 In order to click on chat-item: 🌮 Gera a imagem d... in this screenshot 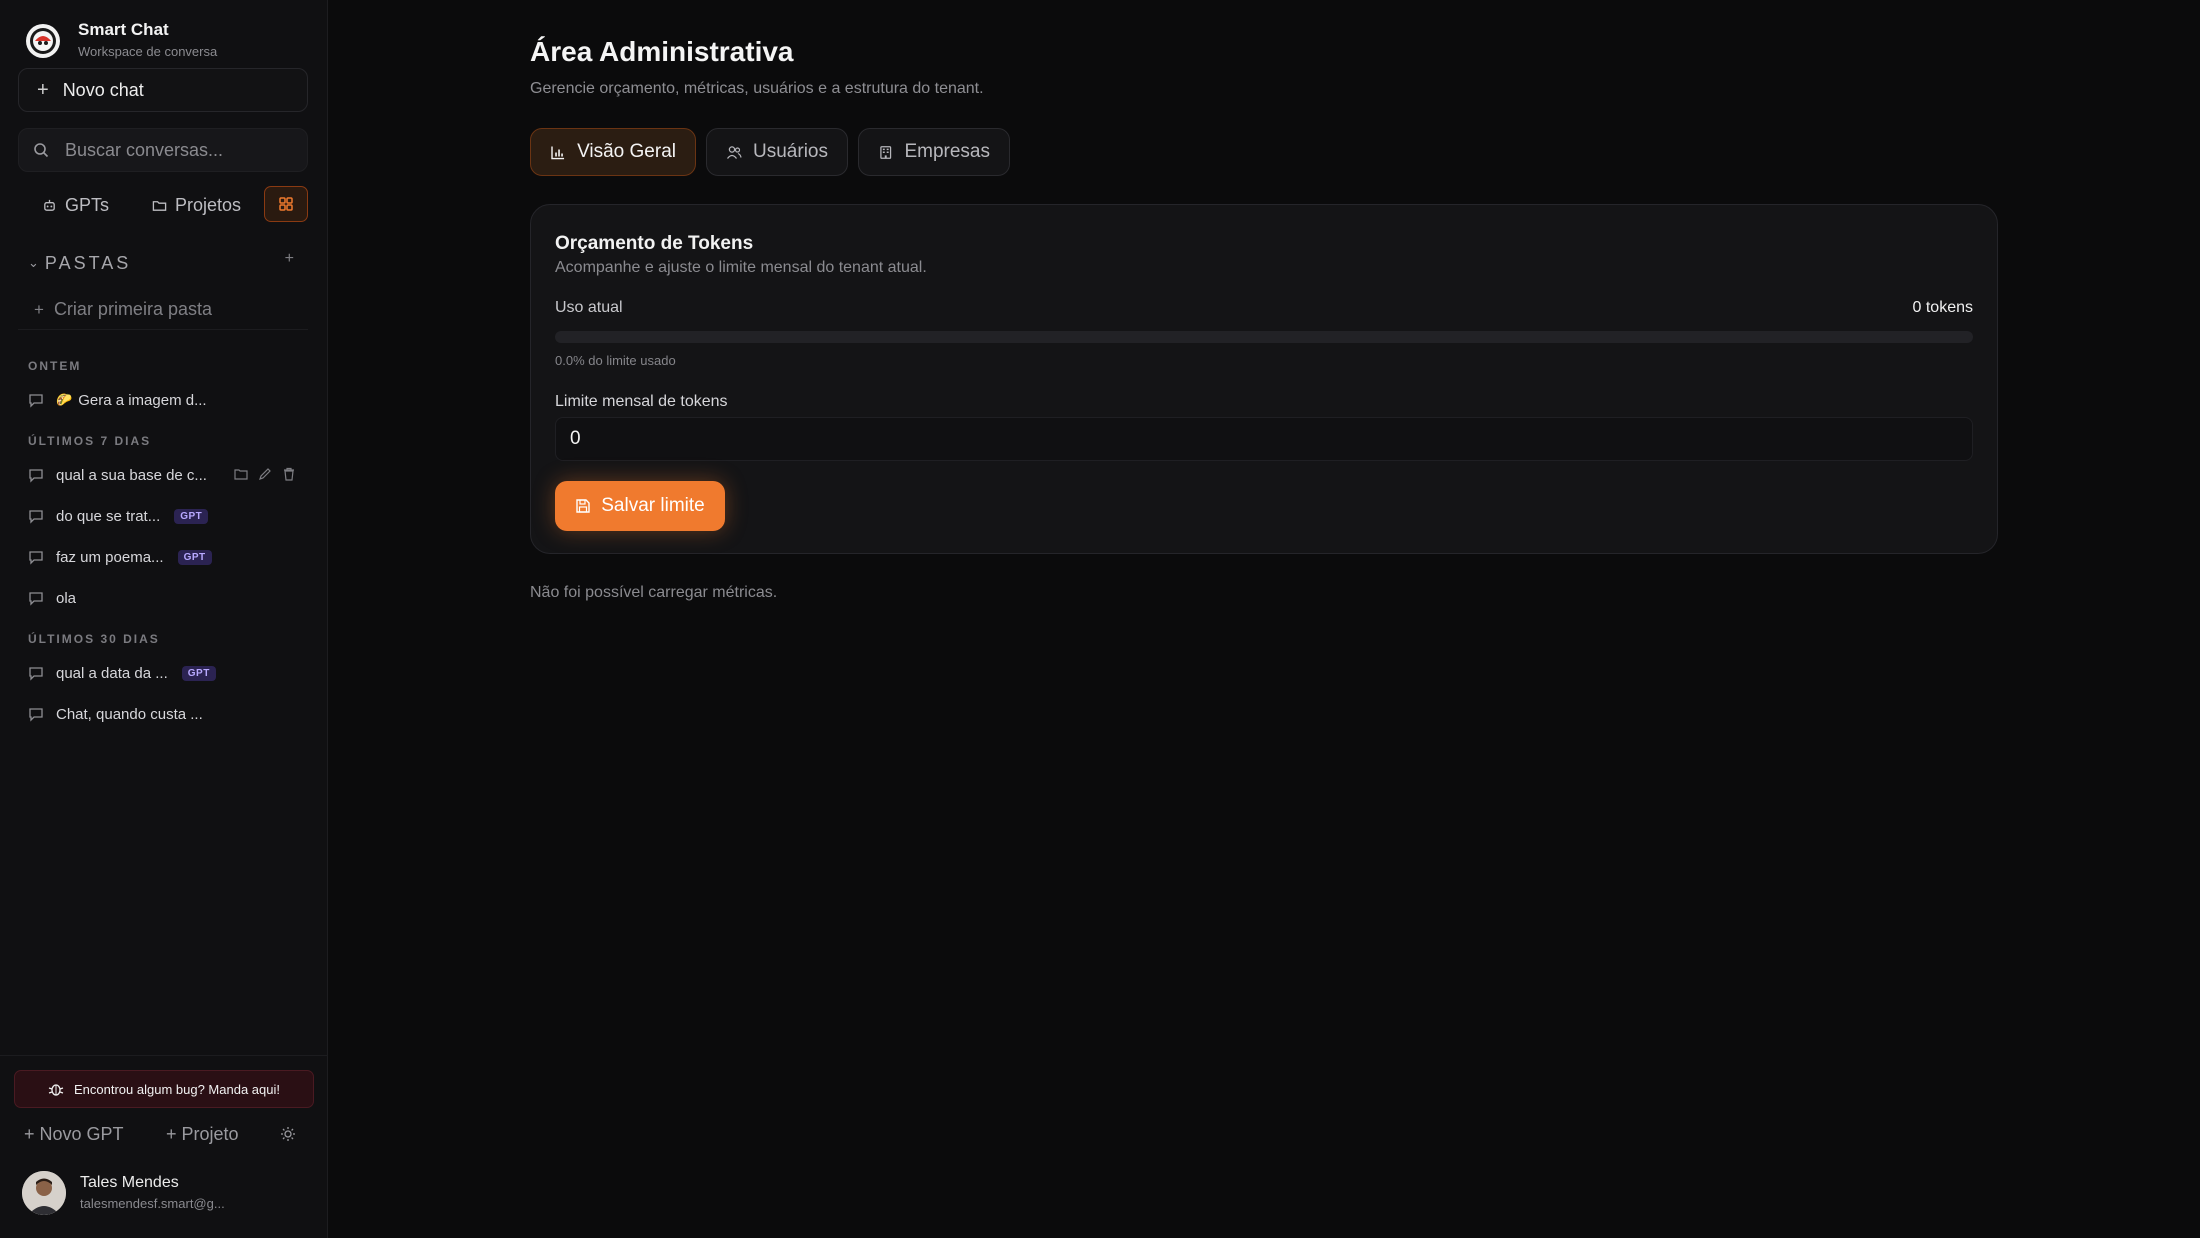, I will do `click(163, 400)`.